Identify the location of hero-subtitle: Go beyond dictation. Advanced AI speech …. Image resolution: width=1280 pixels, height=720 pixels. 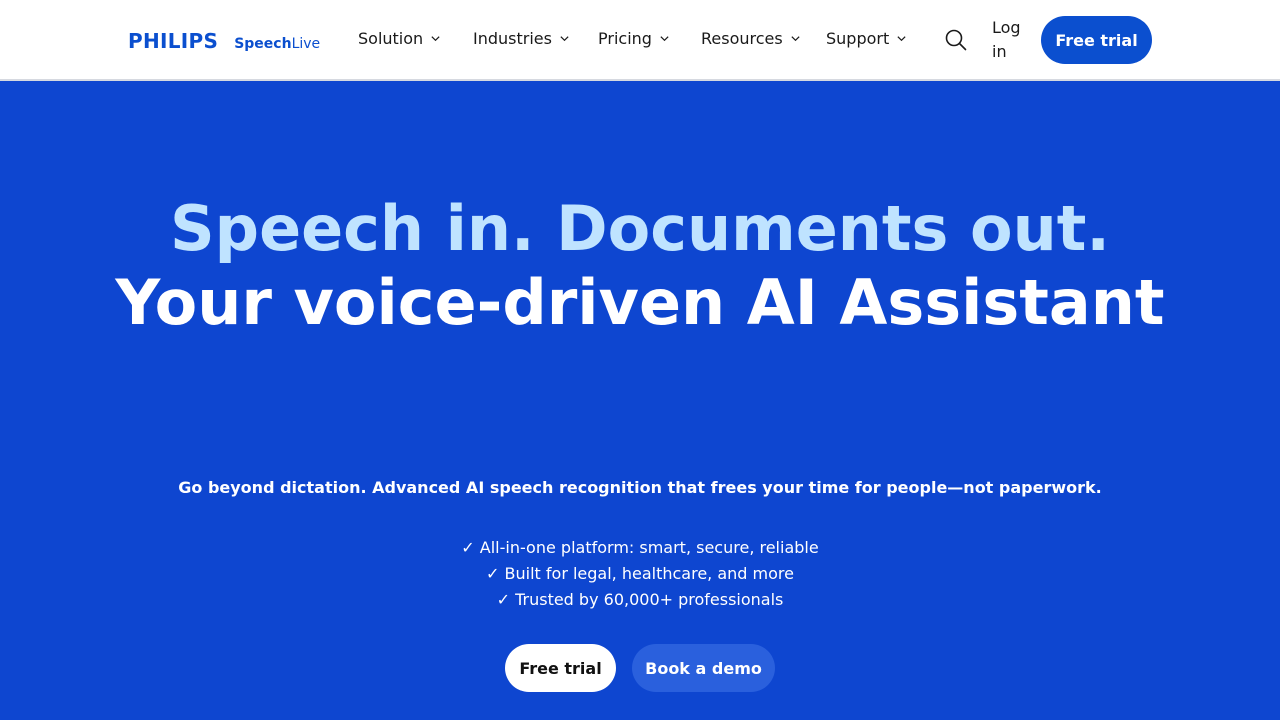
(640, 487).